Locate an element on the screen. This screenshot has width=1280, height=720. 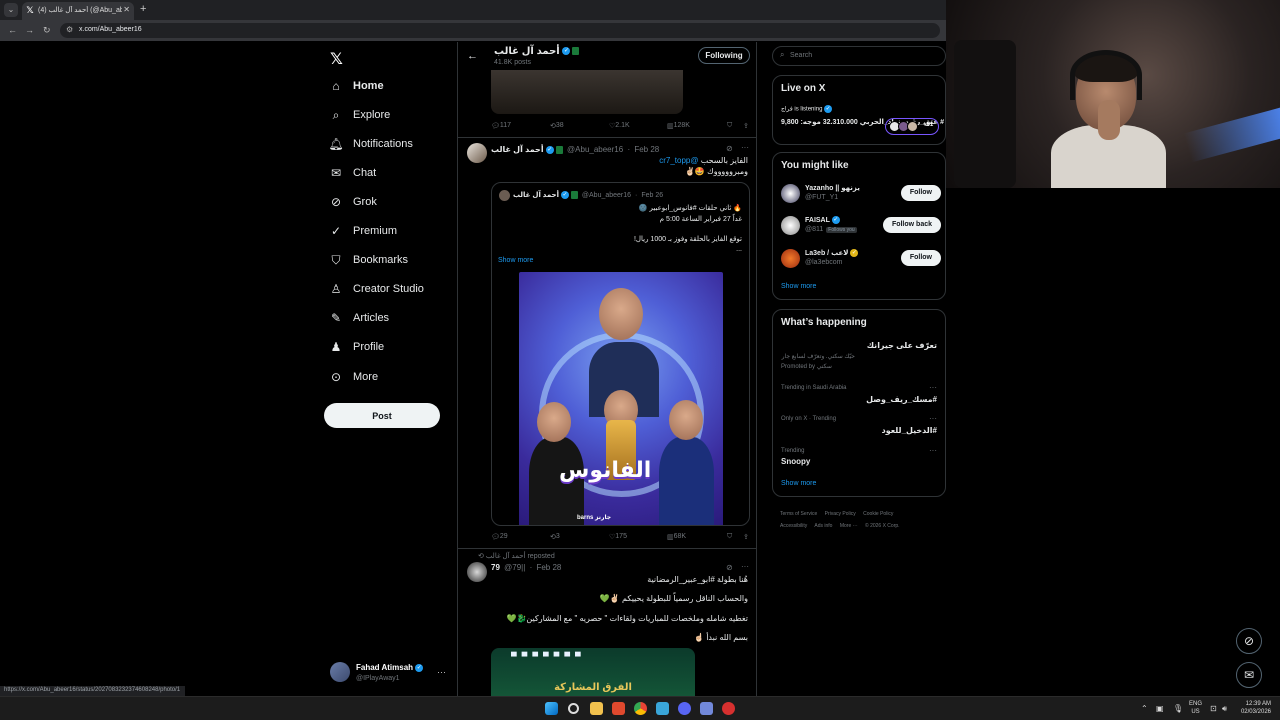
like-button: ♡ 175 is located at coordinates (618, 537).